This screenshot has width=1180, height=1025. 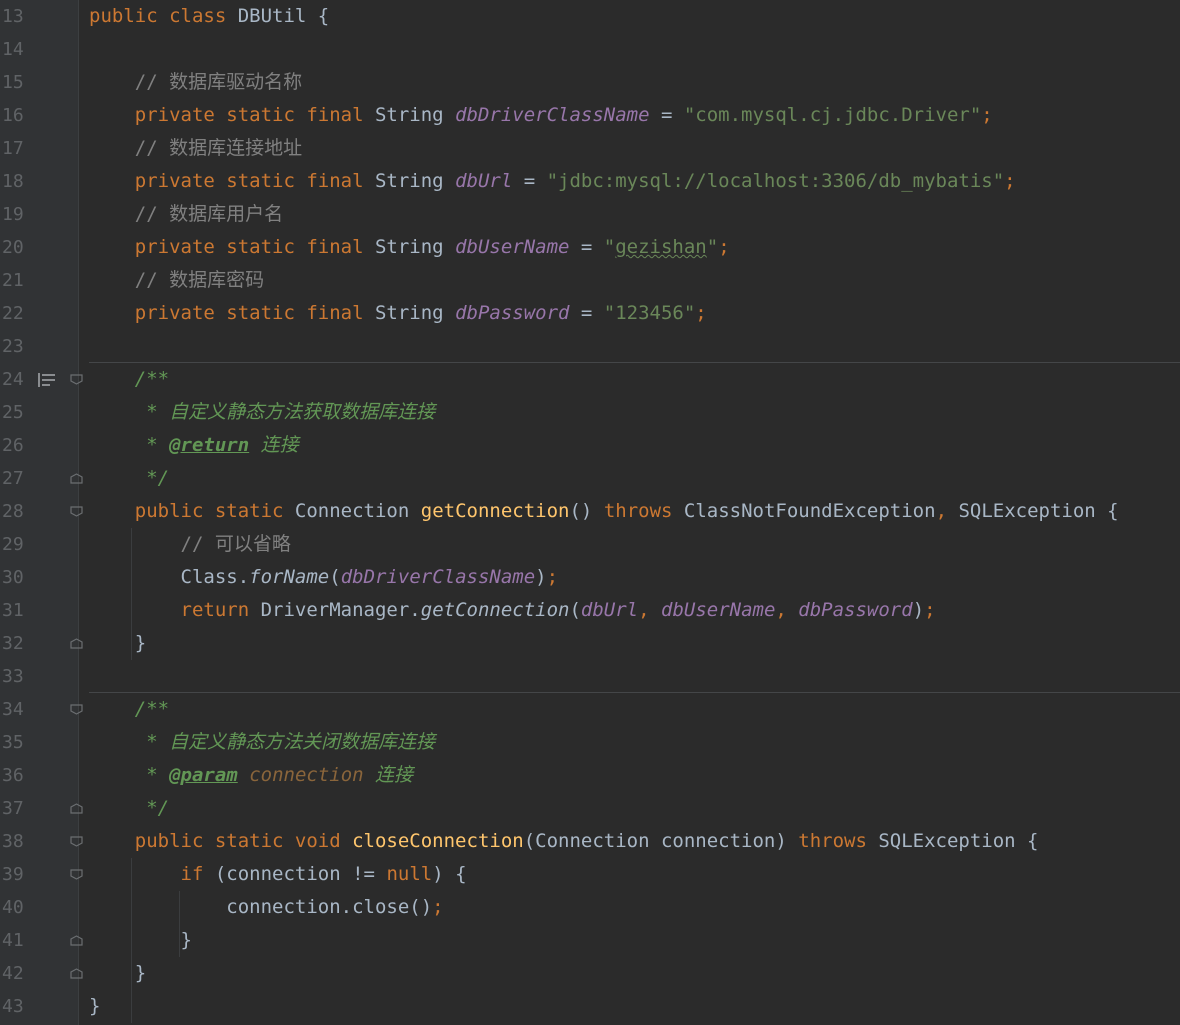 I want to click on code-token: ), so click(x=541, y=577).